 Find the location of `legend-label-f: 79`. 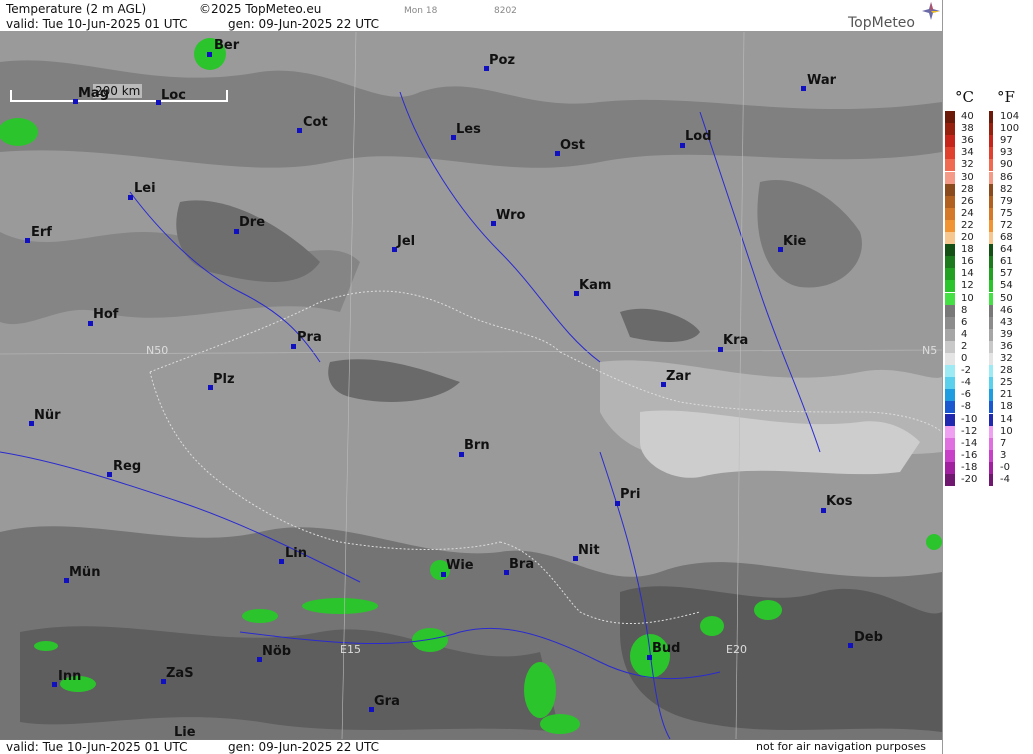

legend-label-f: 79 is located at coordinates (1006, 201).